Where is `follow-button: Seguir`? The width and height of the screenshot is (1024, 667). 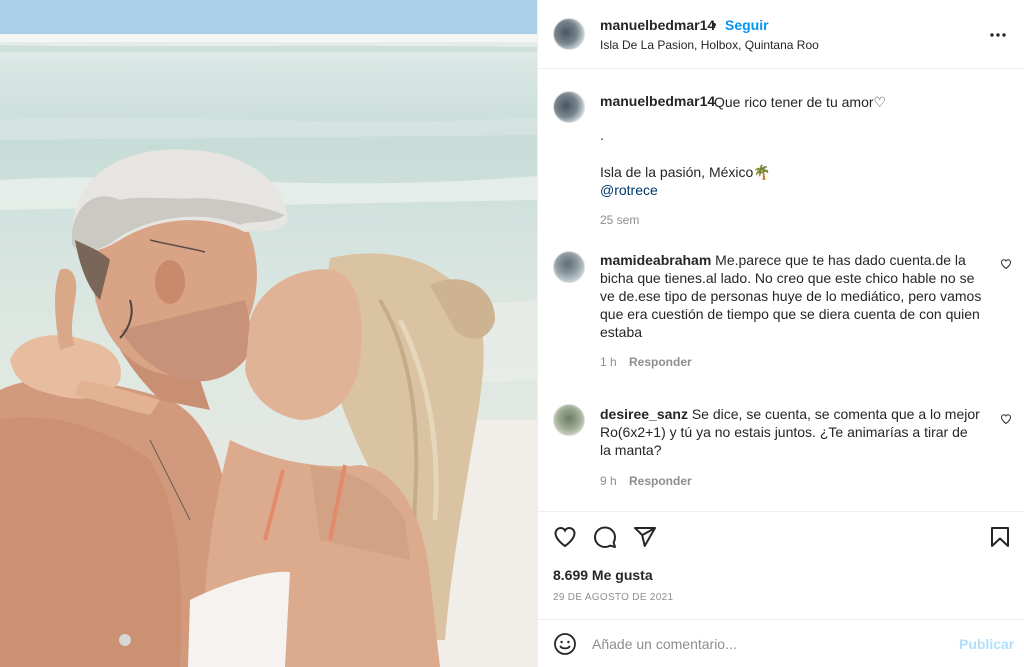
follow-button: Seguir is located at coordinates (747, 25).